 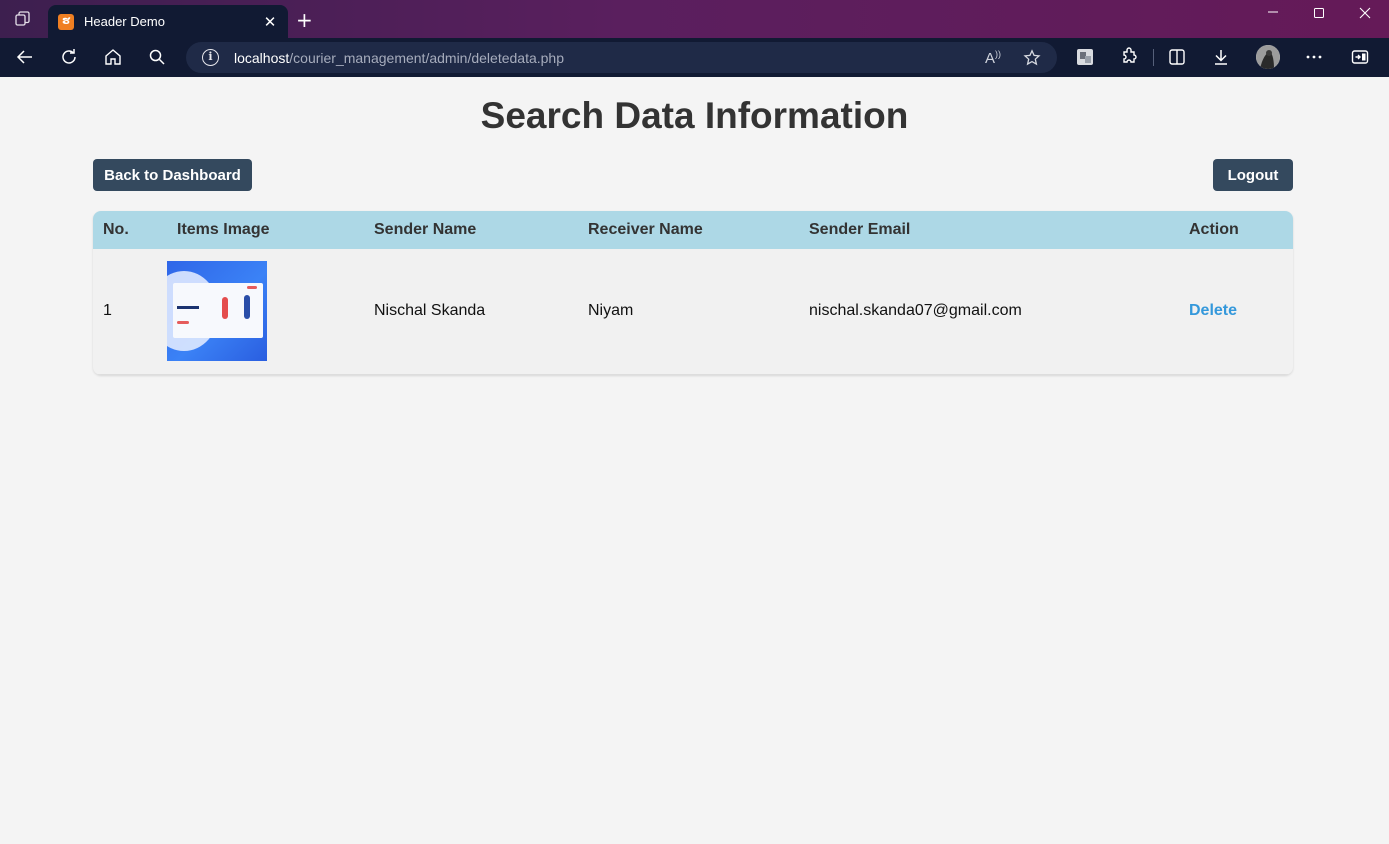 What do you see at coordinates (217, 311) in the screenshot?
I see `item-thumbnail` at bounding box center [217, 311].